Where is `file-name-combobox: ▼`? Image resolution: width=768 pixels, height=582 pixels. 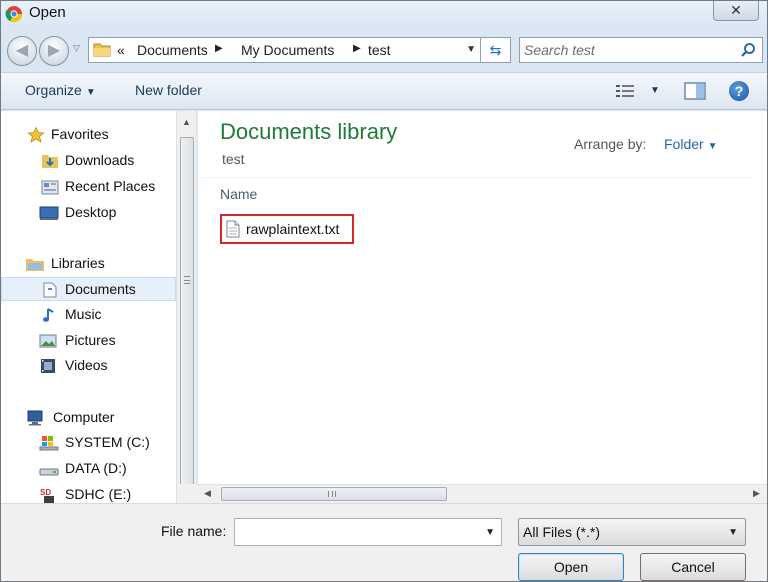 file-name-combobox: ▼ is located at coordinates (368, 532).